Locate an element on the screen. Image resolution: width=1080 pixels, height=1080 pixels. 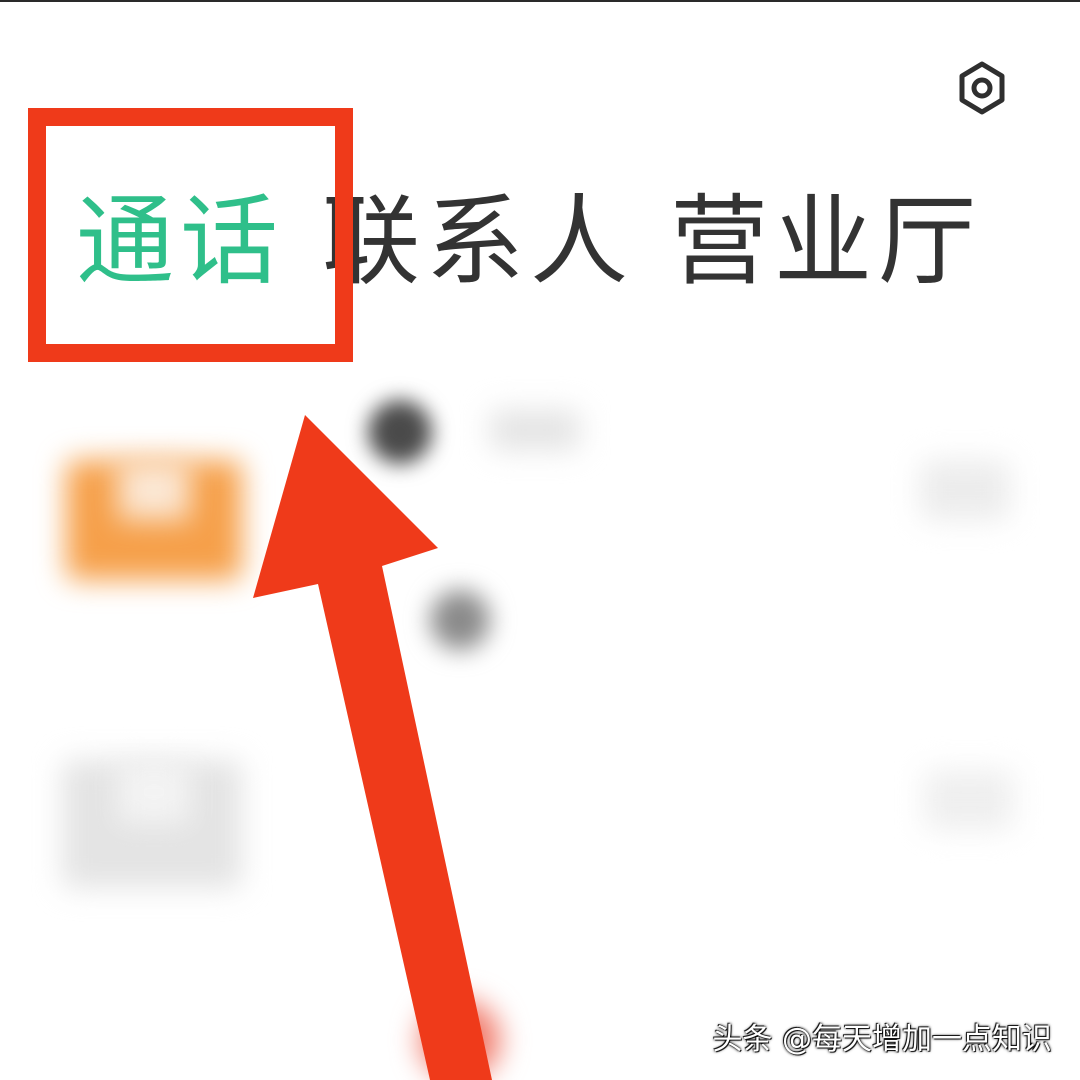
top-border is located at coordinates (540, 1).